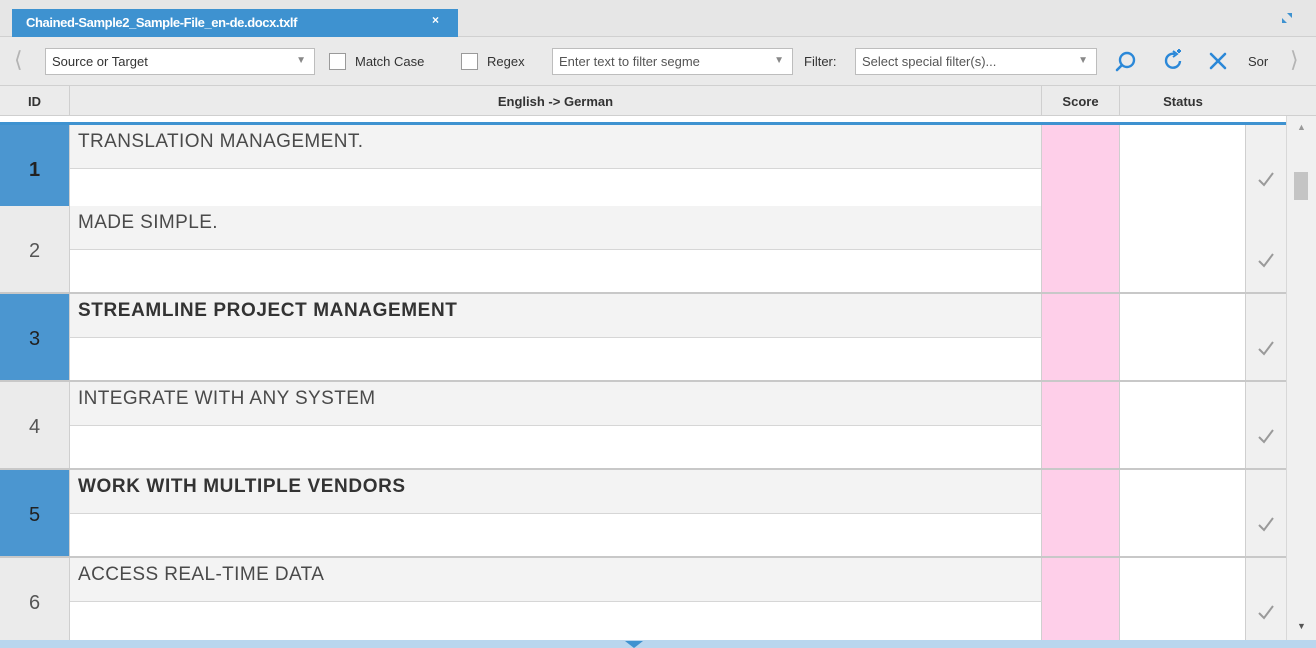  I want to click on segment-id: 1, so click(35, 166).